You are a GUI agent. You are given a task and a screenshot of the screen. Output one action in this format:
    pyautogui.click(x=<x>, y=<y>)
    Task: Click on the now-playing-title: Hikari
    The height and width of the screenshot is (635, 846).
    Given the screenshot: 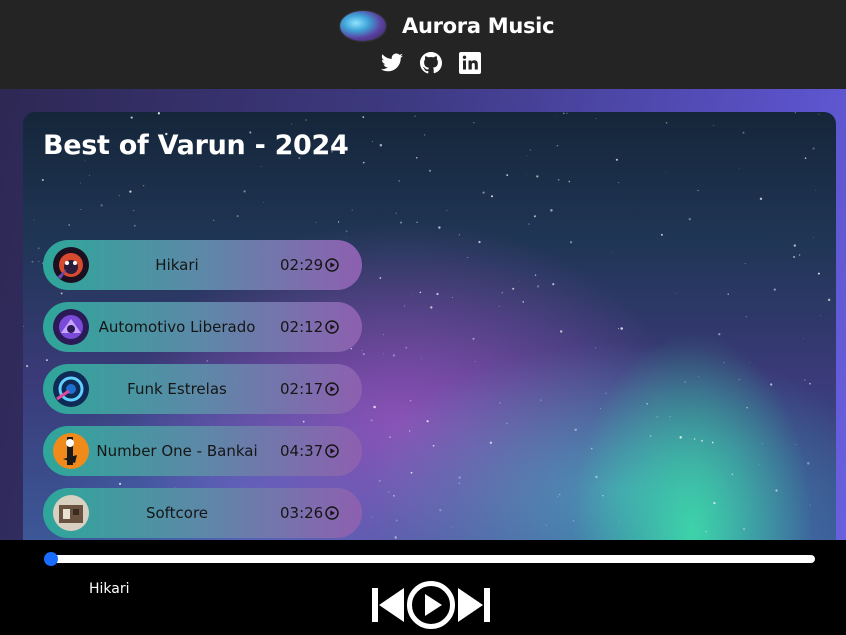 What is the action you would take?
    pyautogui.click(x=109, y=589)
    